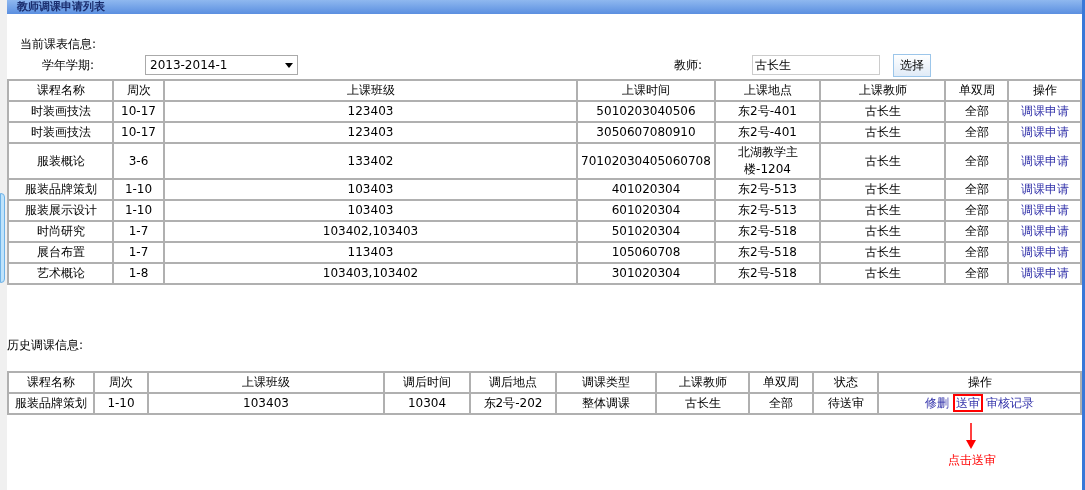  I want to click on table-cell: 105060708, so click(646, 252).